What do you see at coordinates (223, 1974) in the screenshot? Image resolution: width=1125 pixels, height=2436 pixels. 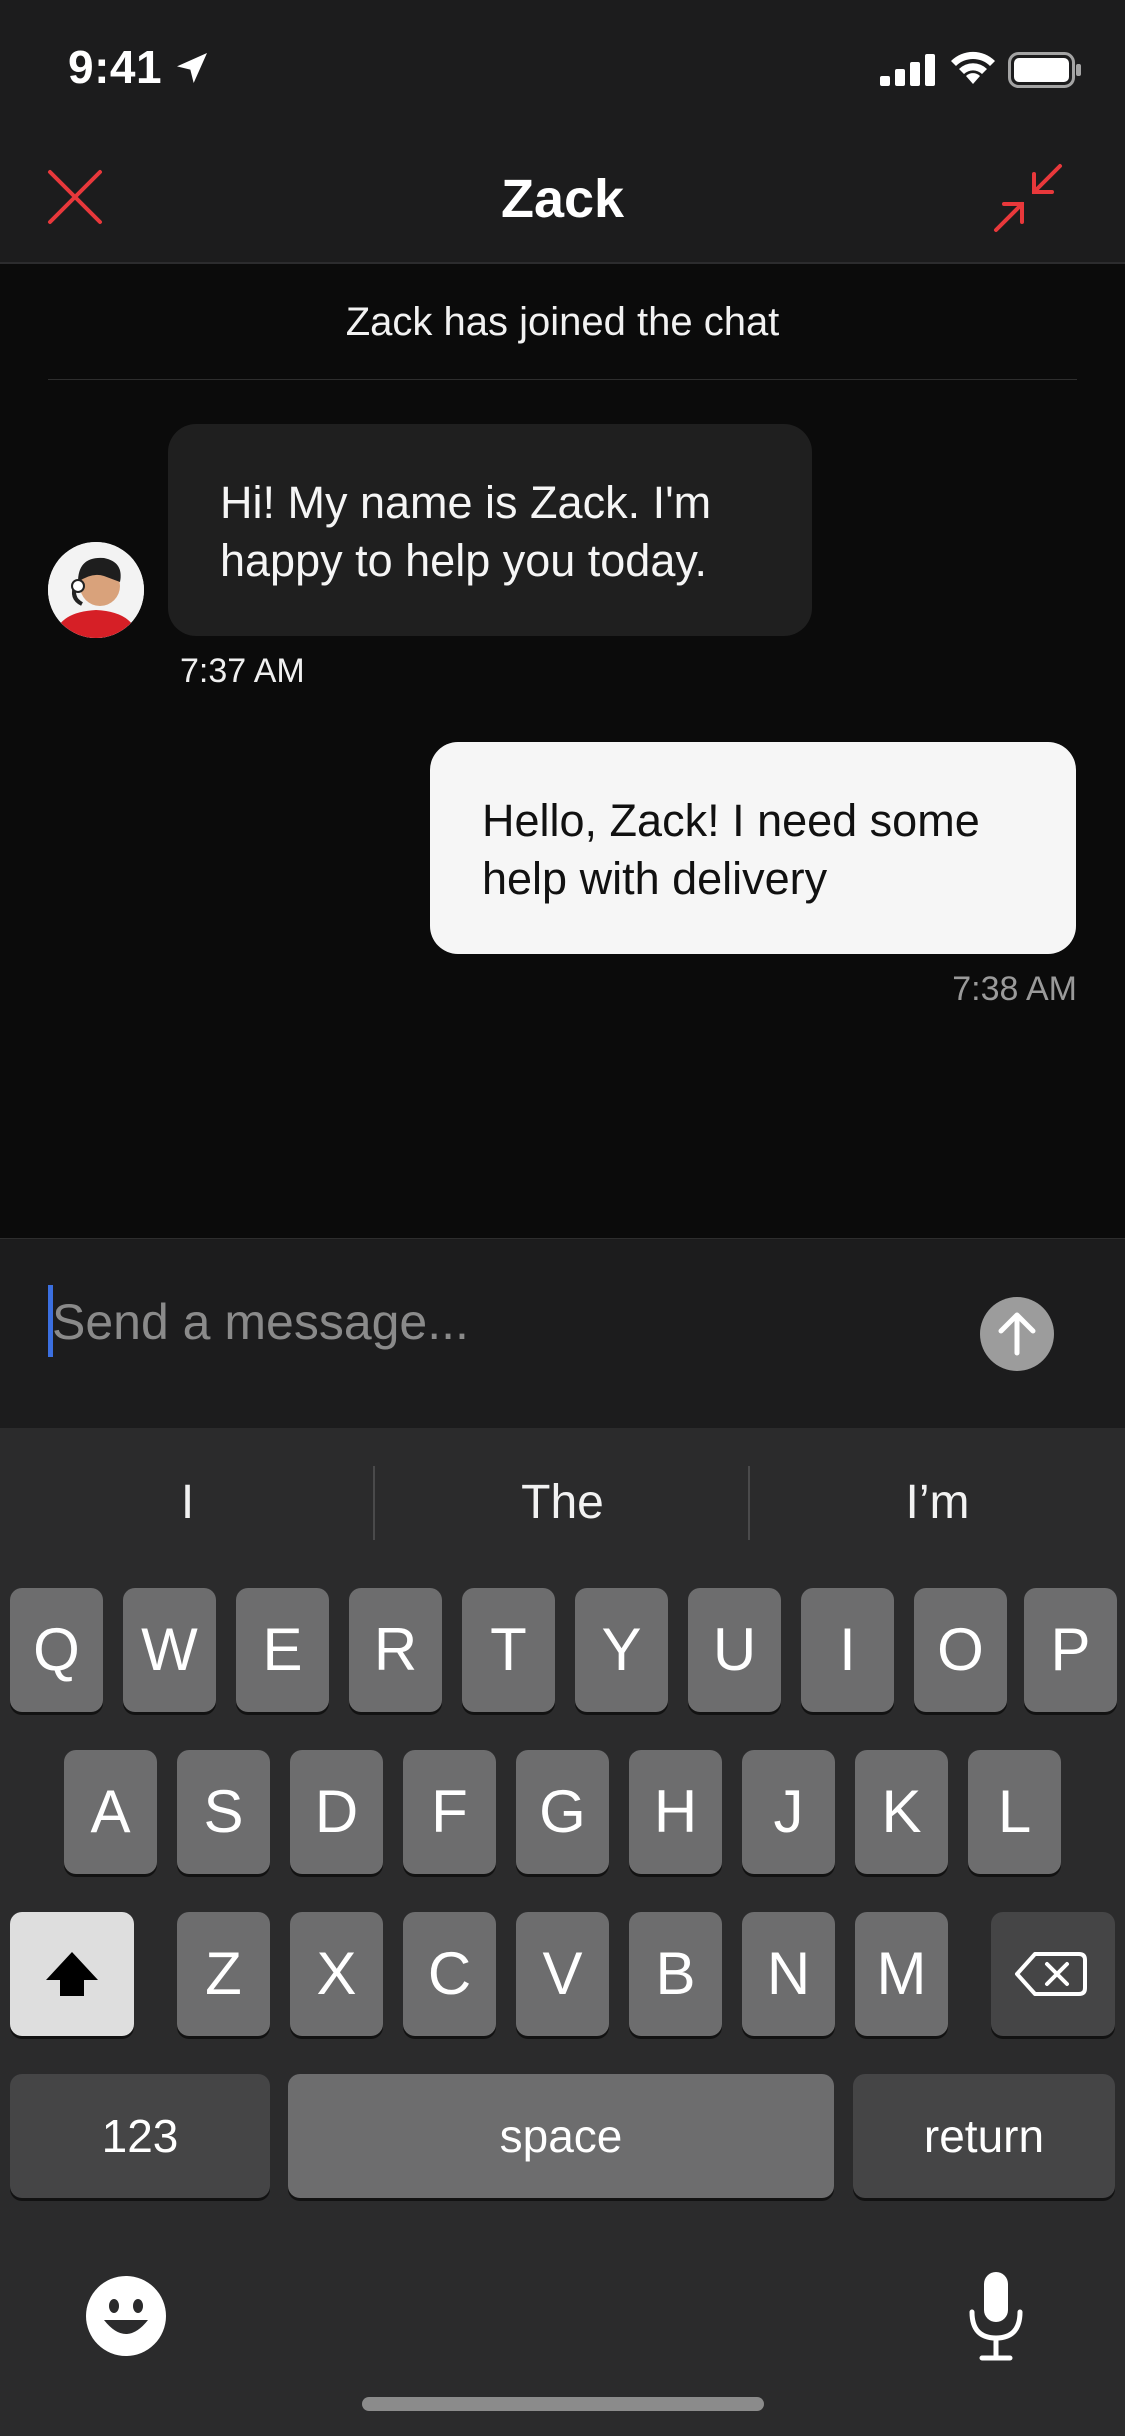 I see `key-z: Z` at bounding box center [223, 1974].